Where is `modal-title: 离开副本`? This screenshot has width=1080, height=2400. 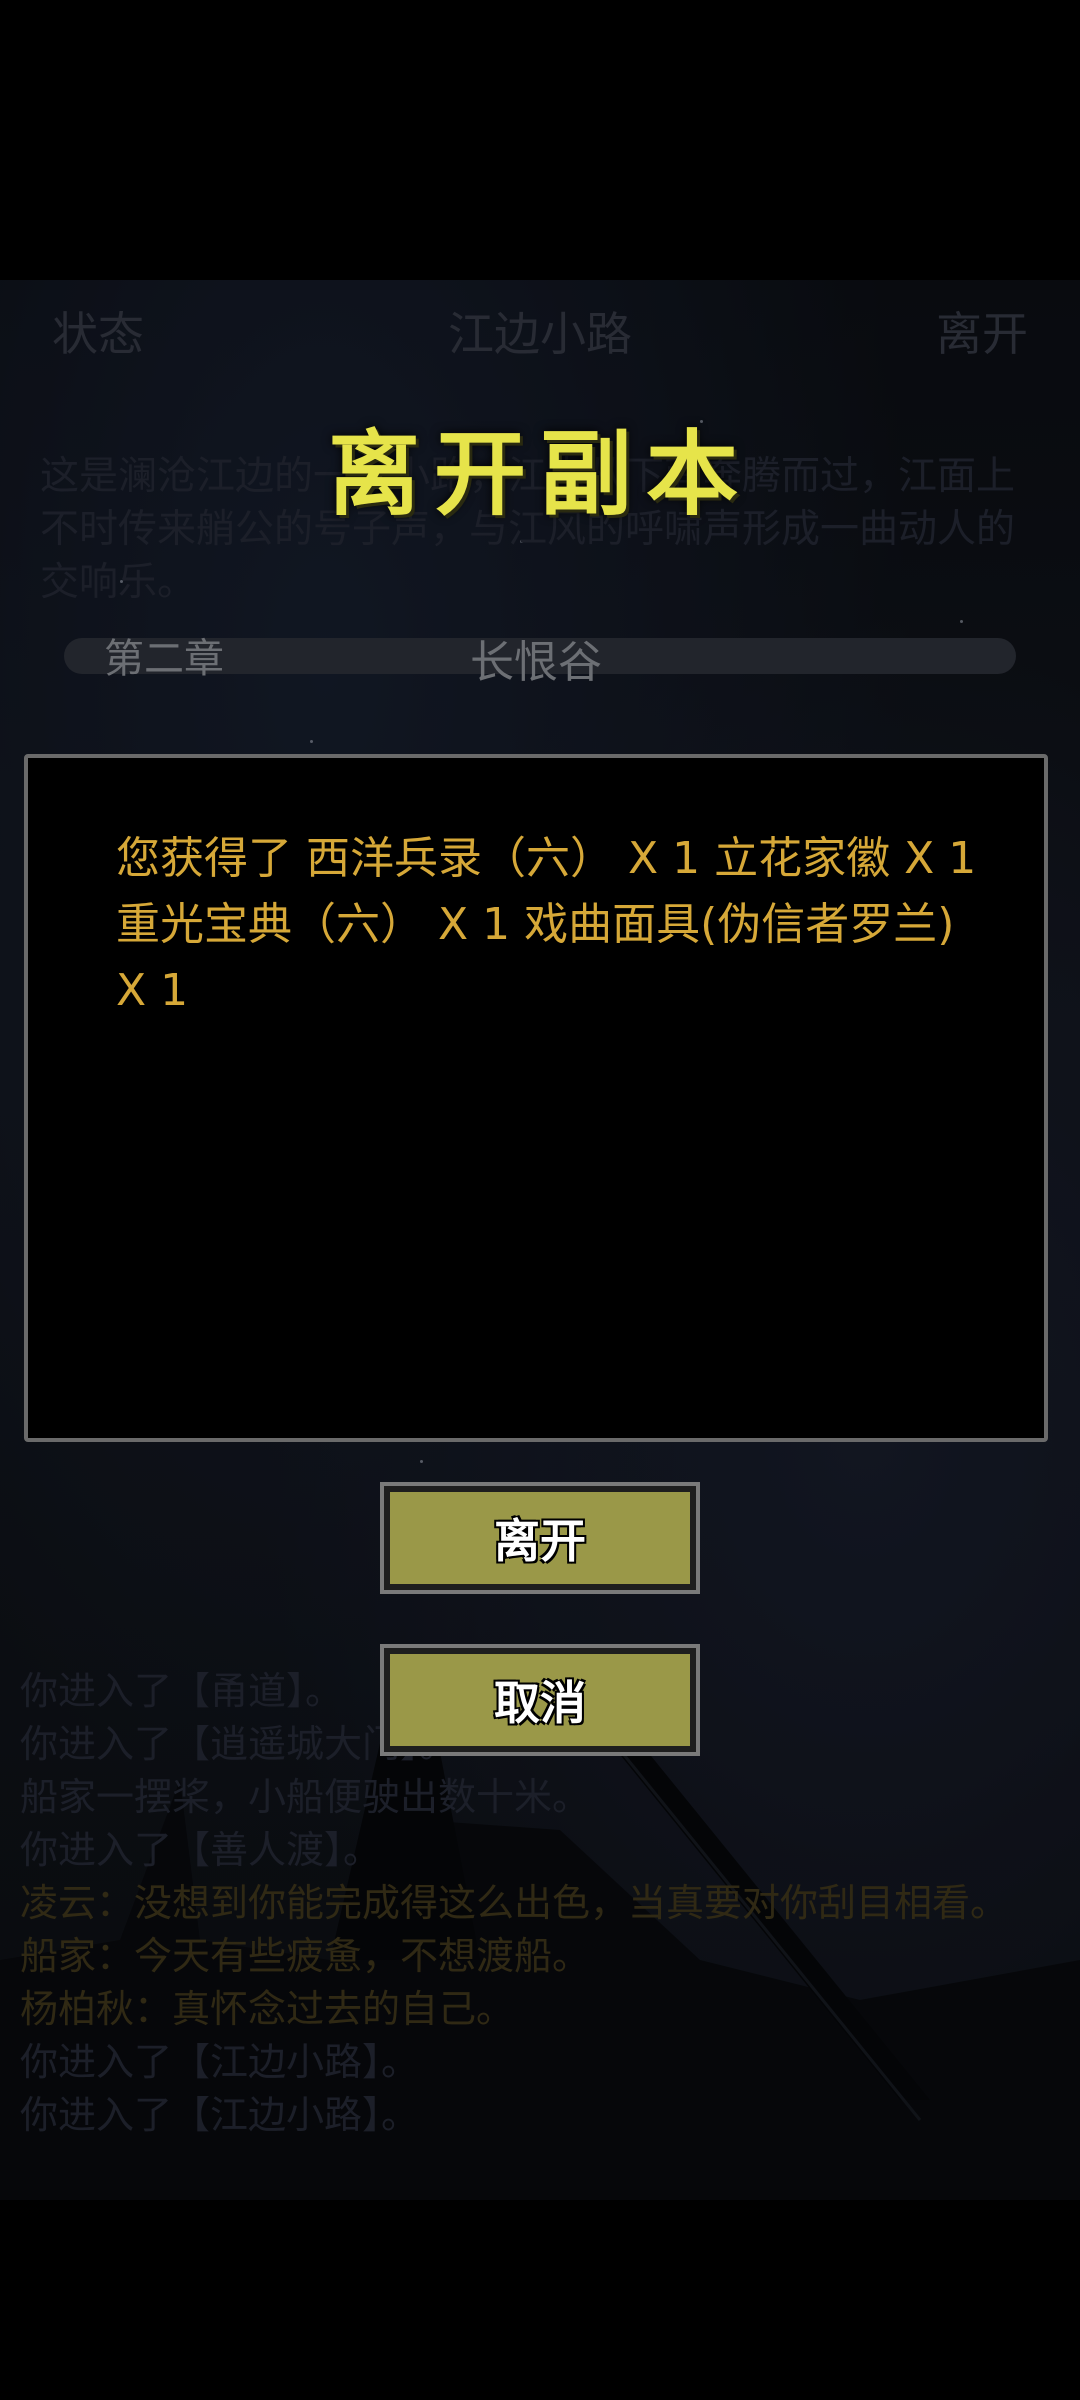
modal-title: 离开副本 is located at coordinates (539, 474).